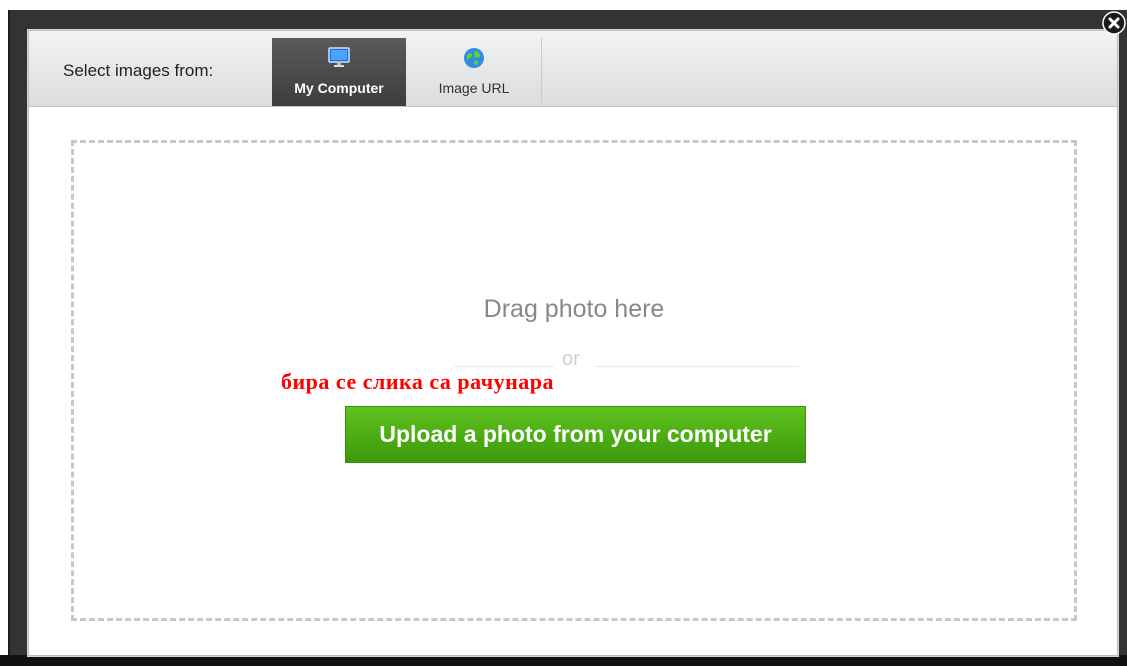 The width and height of the screenshot is (1127, 666). What do you see at coordinates (575, 434) in the screenshot?
I see `upload-photo-button: Upload a photo from your computer` at bounding box center [575, 434].